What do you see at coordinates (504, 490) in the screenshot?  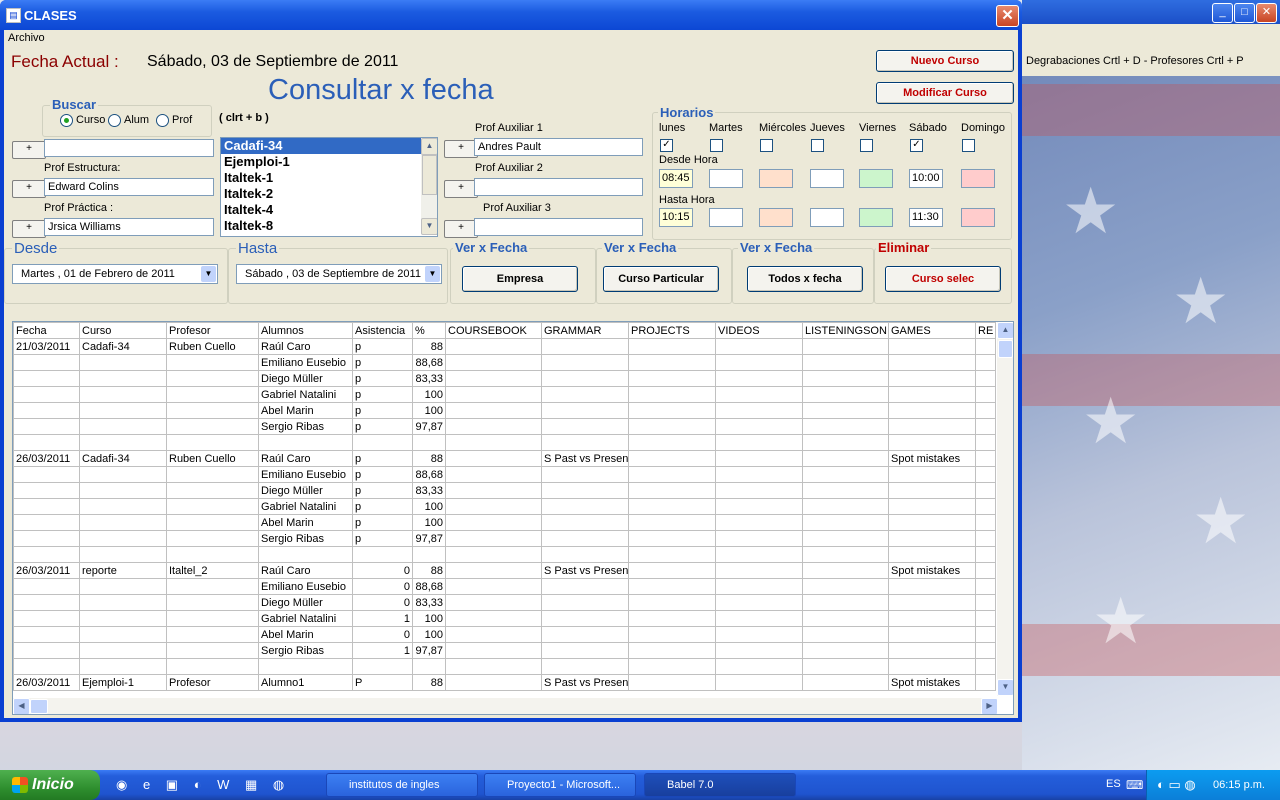 I see `table-row: Diego Müller p 83,33` at bounding box center [504, 490].